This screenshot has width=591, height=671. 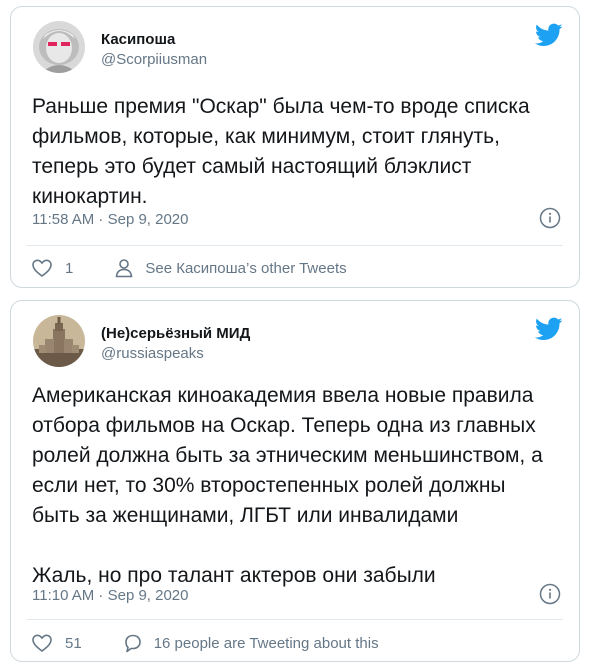 I want to click on like-count: 51, so click(x=73, y=643).